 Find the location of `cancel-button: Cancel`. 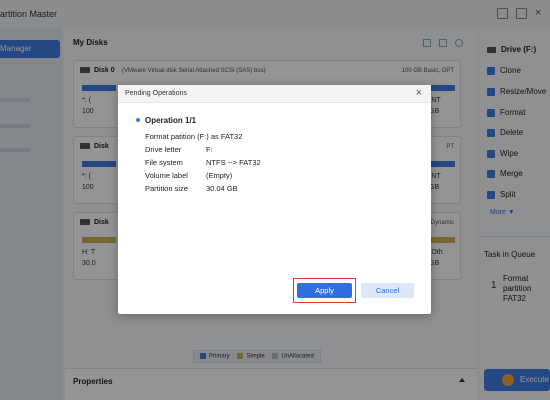

cancel-button: Cancel is located at coordinates (387, 290).